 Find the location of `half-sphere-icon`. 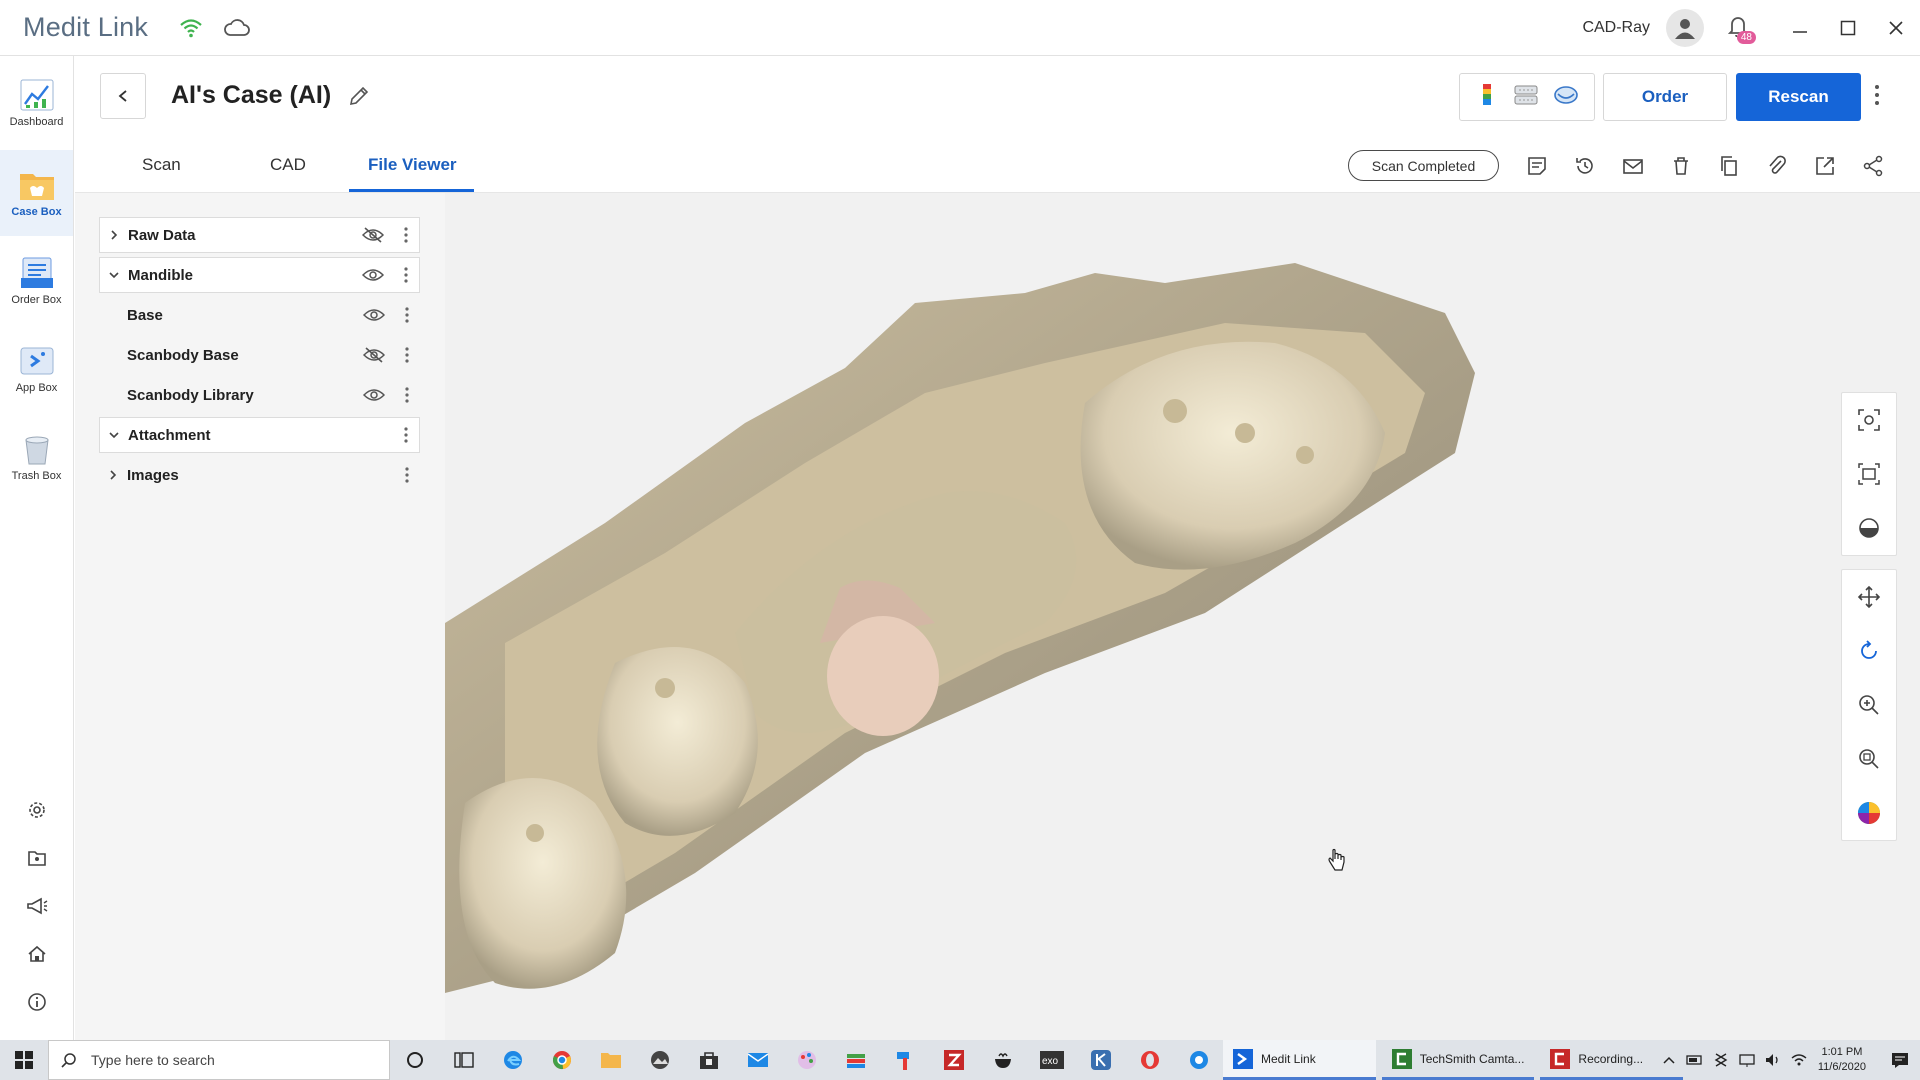

half-sphere-icon is located at coordinates (1869, 528).